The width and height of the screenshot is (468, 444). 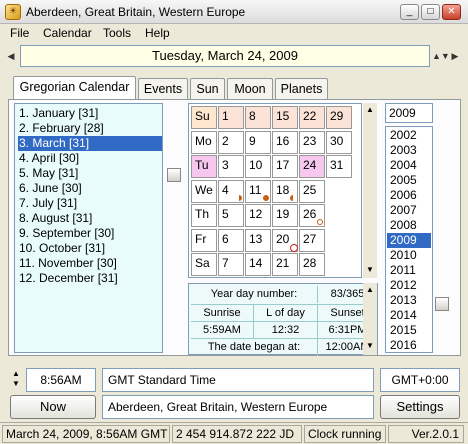 What do you see at coordinates (163, 89) in the screenshot?
I see `tab-events: Events` at bounding box center [163, 89].